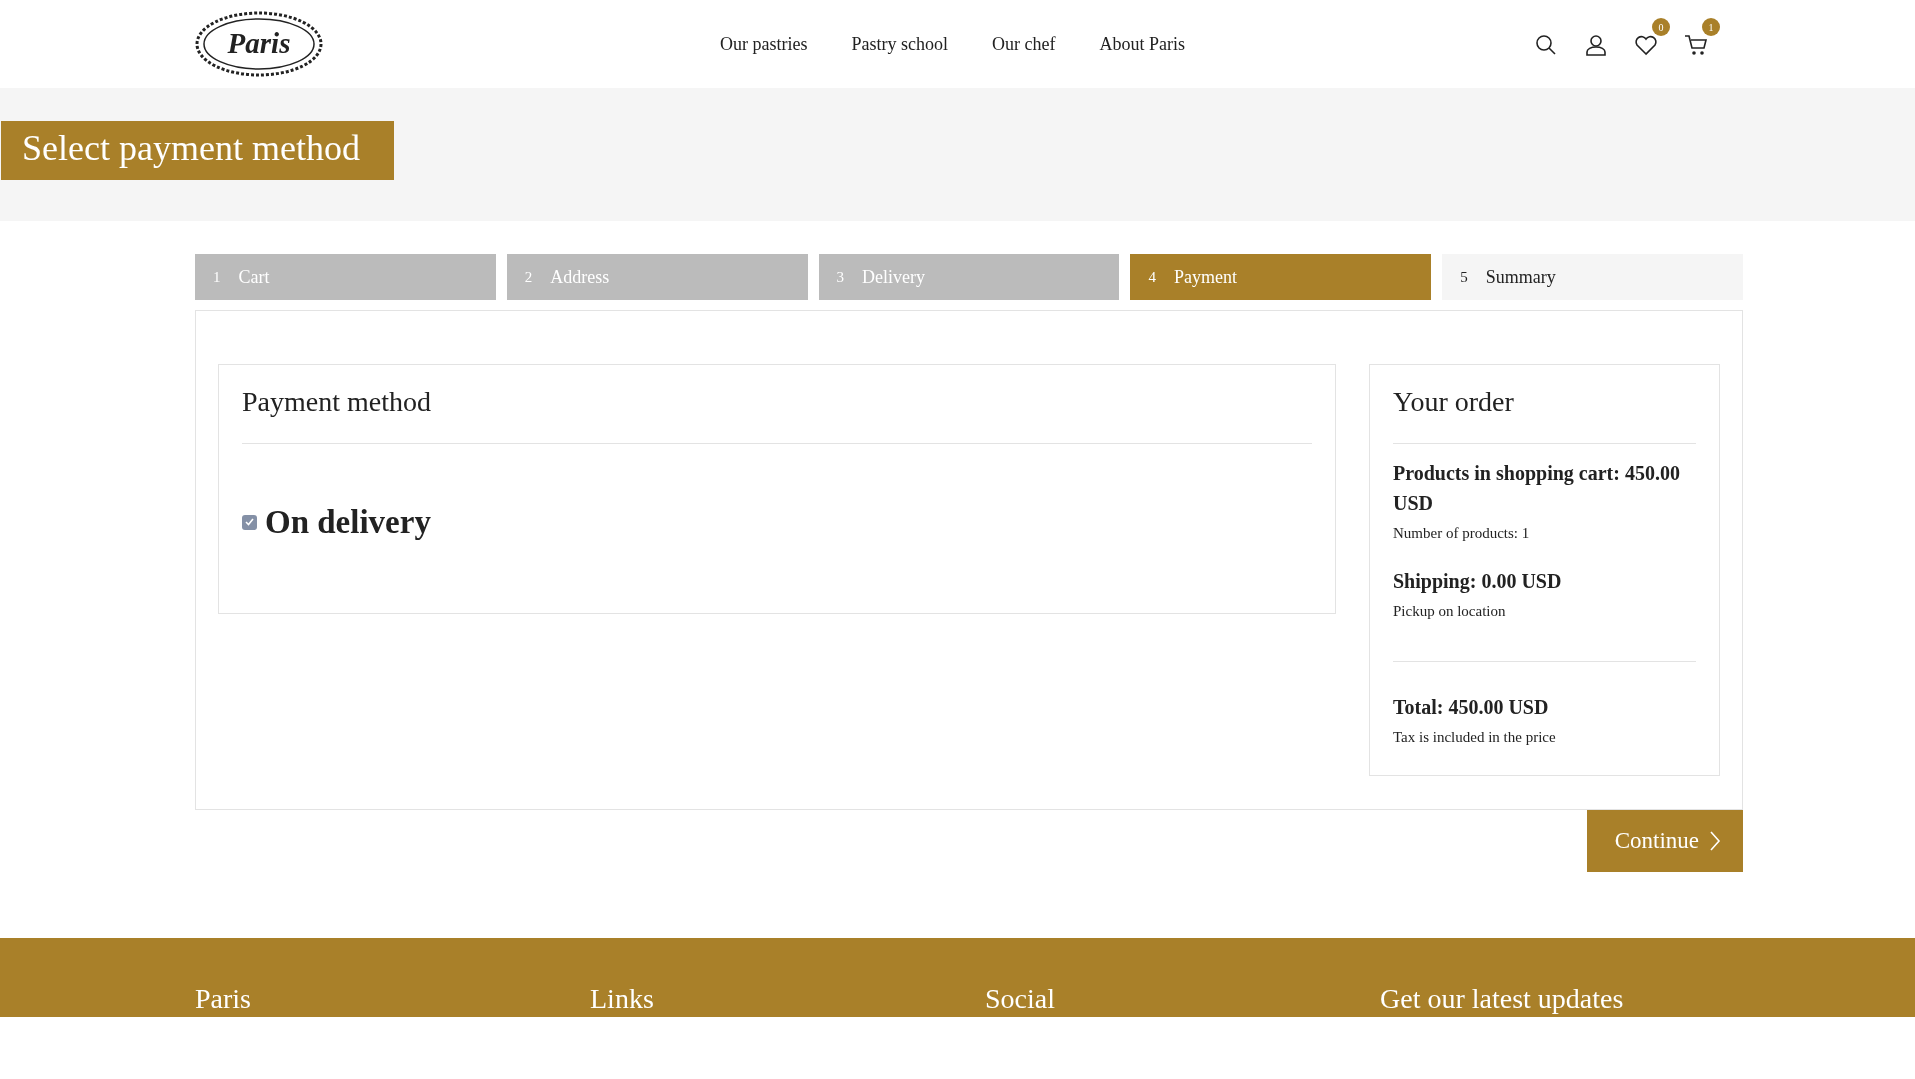 The width and height of the screenshot is (1915, 1079). What do you see at coordinates (899, 44) in the screenshot?
I see `nav-link-item: Pastry school` at bounding box center [899, 44].